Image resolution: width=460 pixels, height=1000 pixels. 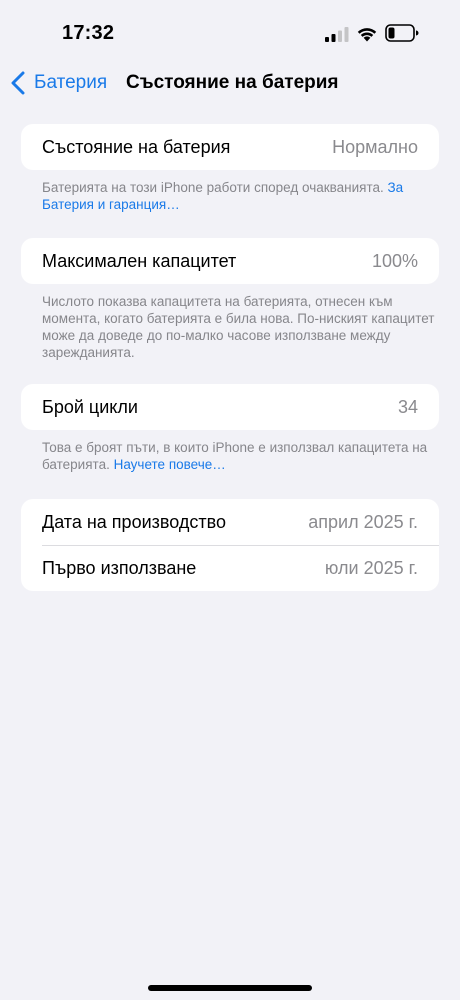 What do you see at coordinates (18, 83) in the screenshot?
I see `chevron-left-icon` at bounding box center [18, 83].